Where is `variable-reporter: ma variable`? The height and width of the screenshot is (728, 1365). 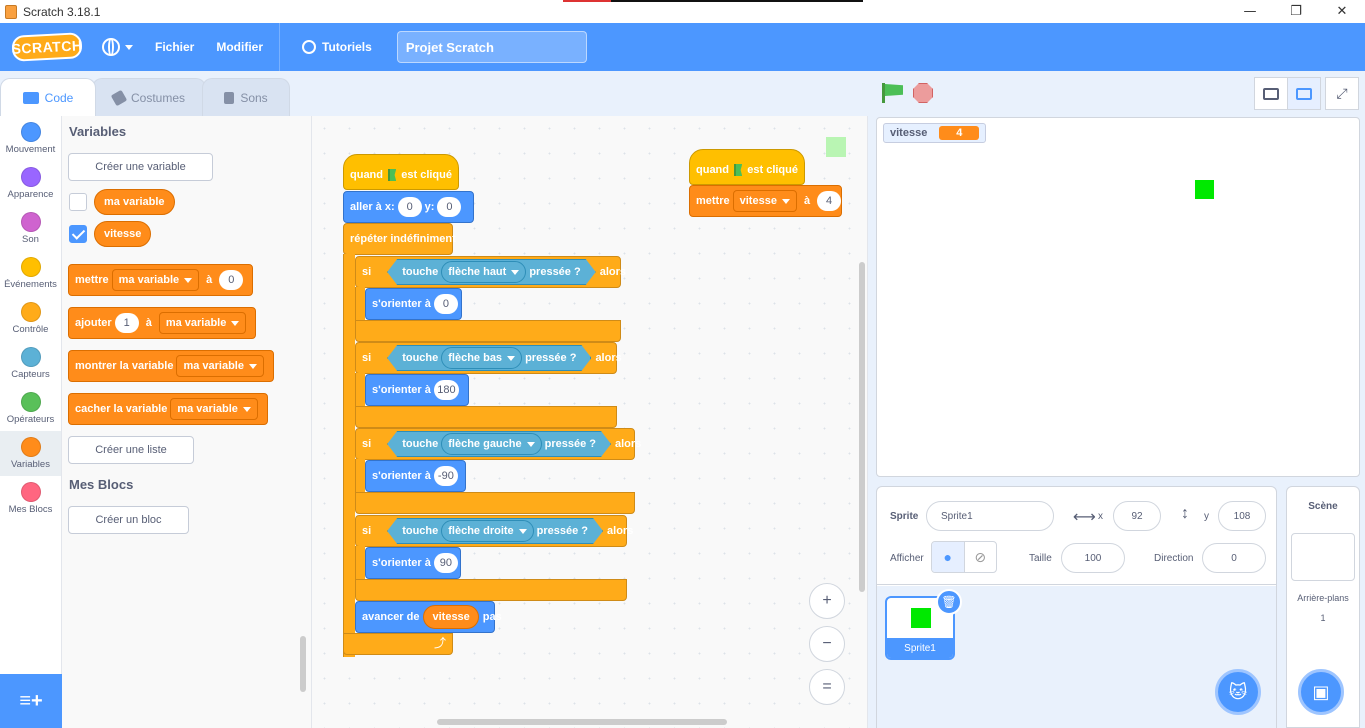 variable-reporter: ma variable is located at coordinates (134, 202).